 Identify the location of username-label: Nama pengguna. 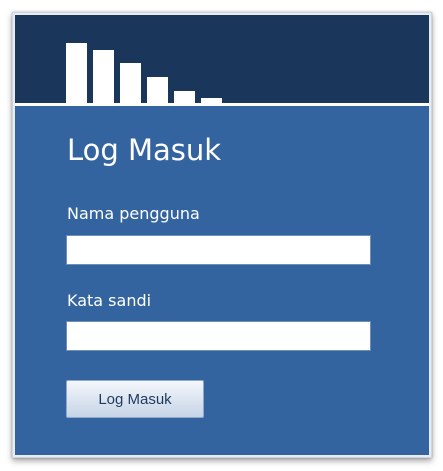
(133, 213).